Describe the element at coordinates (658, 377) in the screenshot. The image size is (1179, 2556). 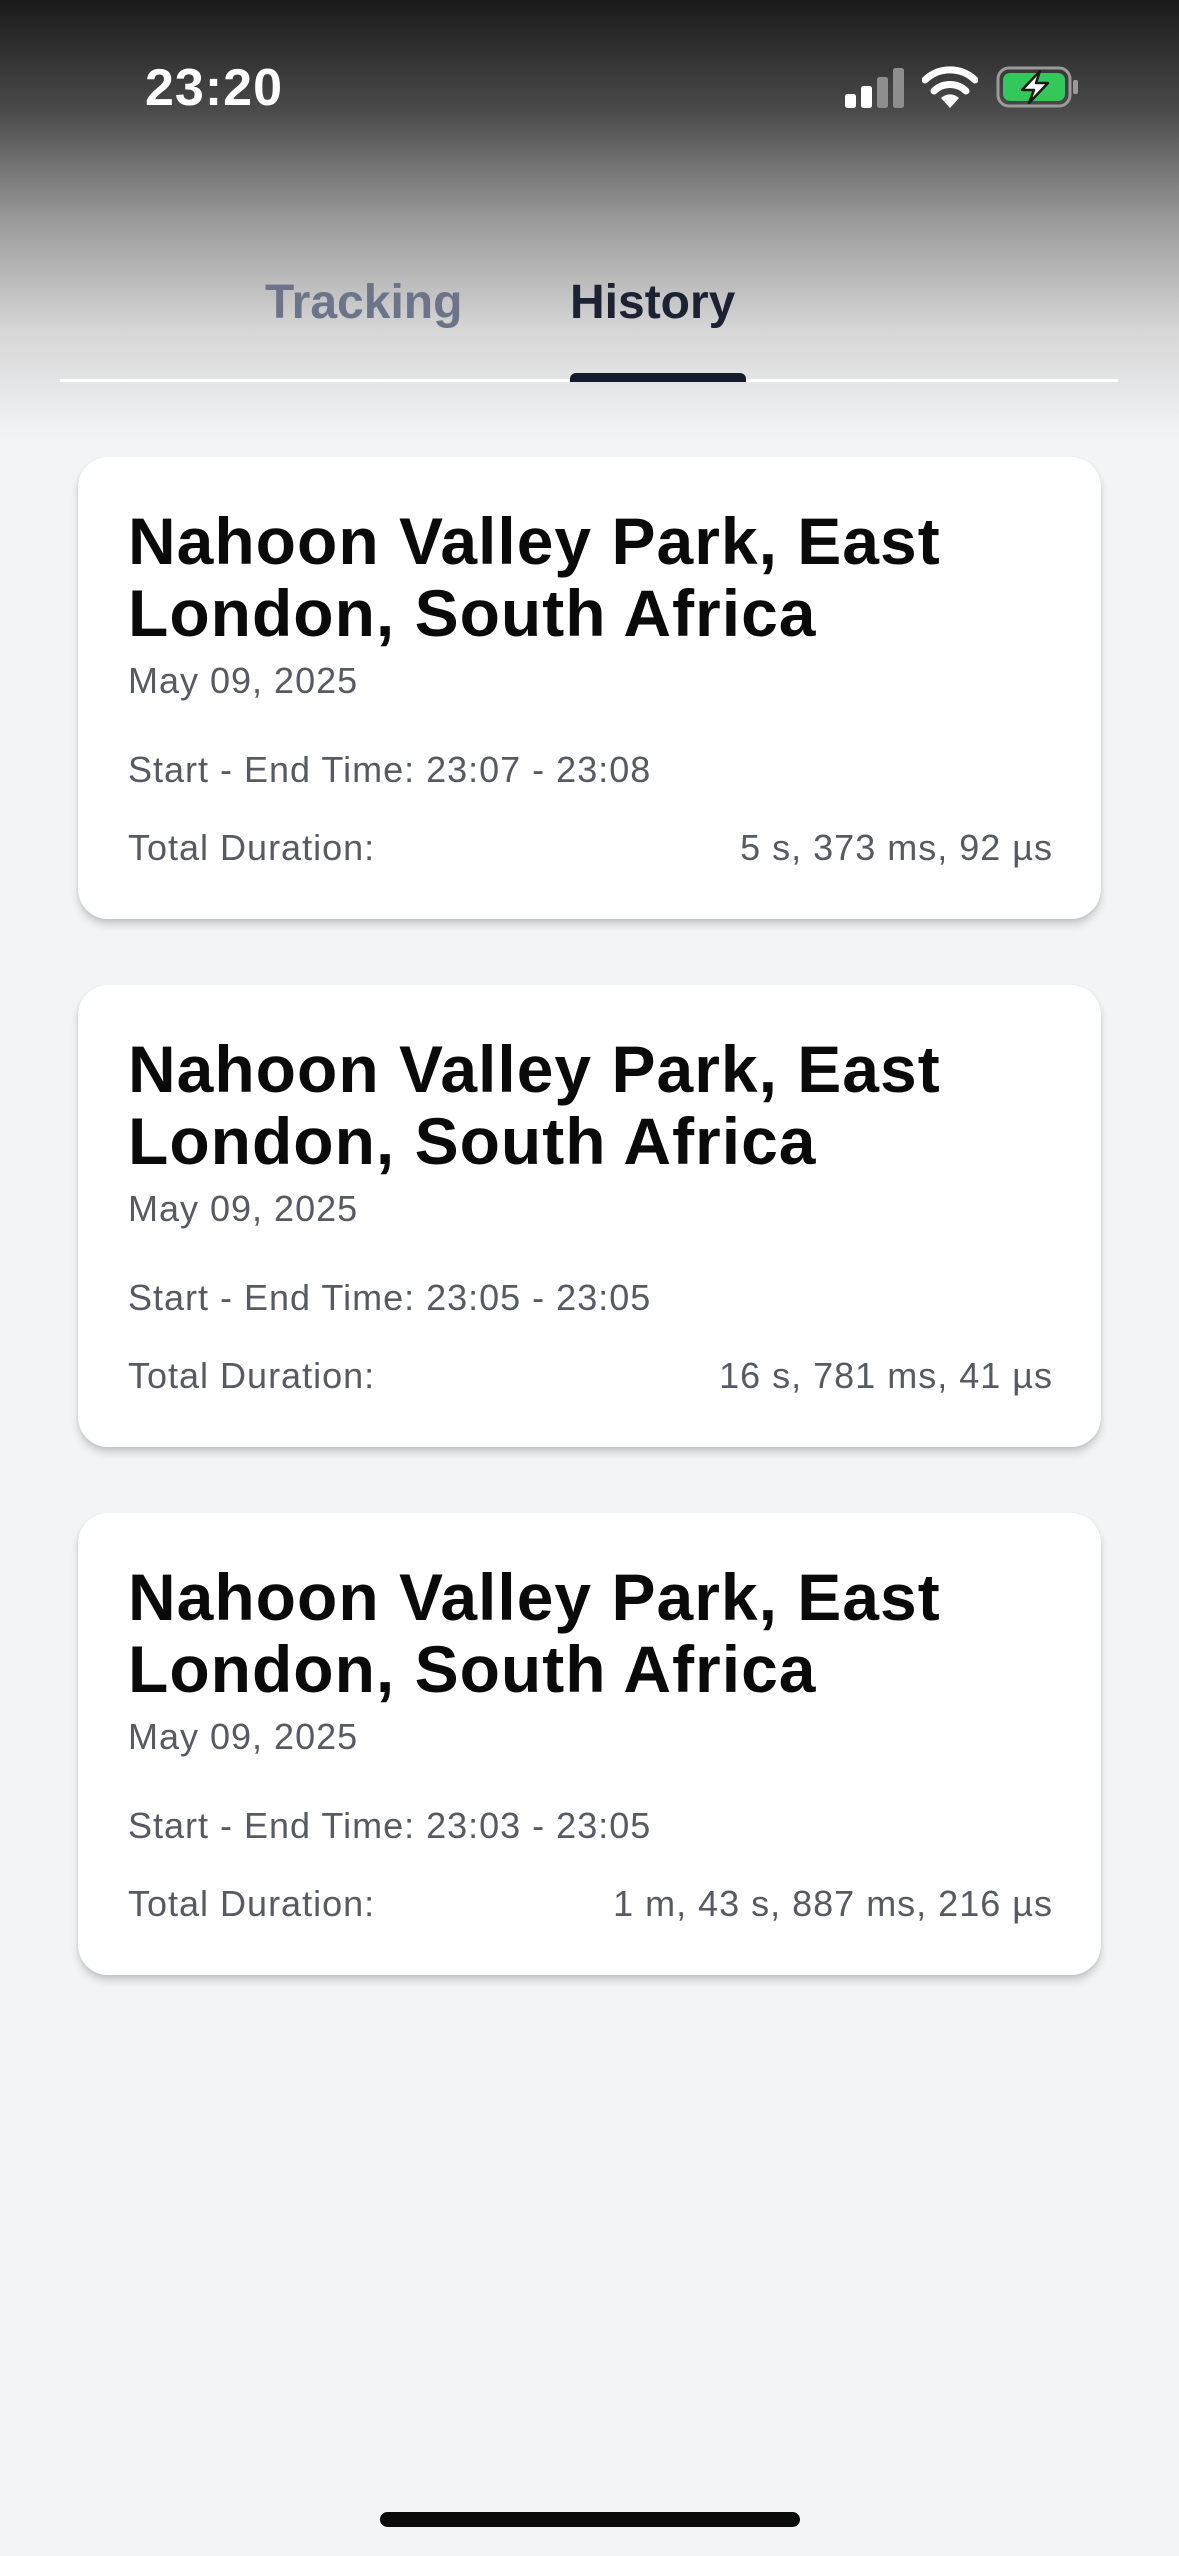
I see `active-tab-indicator` at that location.